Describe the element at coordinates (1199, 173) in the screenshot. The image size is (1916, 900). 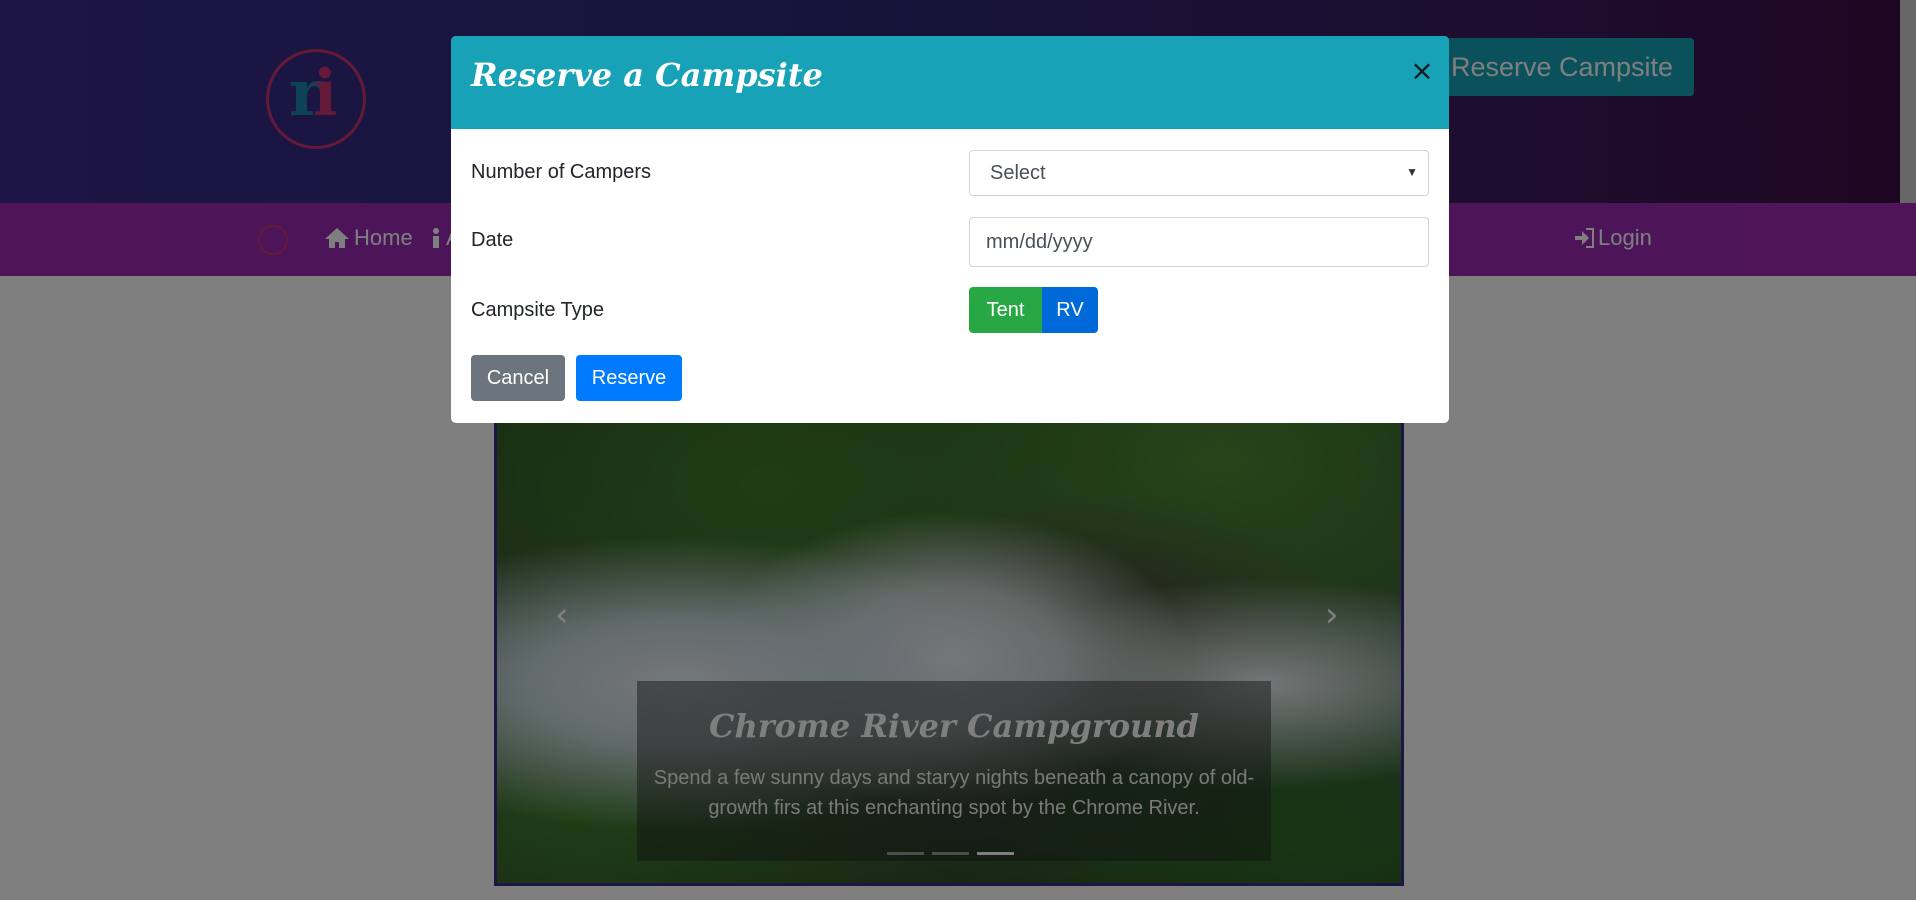
I see `campers-select: Select ▼` at that location.